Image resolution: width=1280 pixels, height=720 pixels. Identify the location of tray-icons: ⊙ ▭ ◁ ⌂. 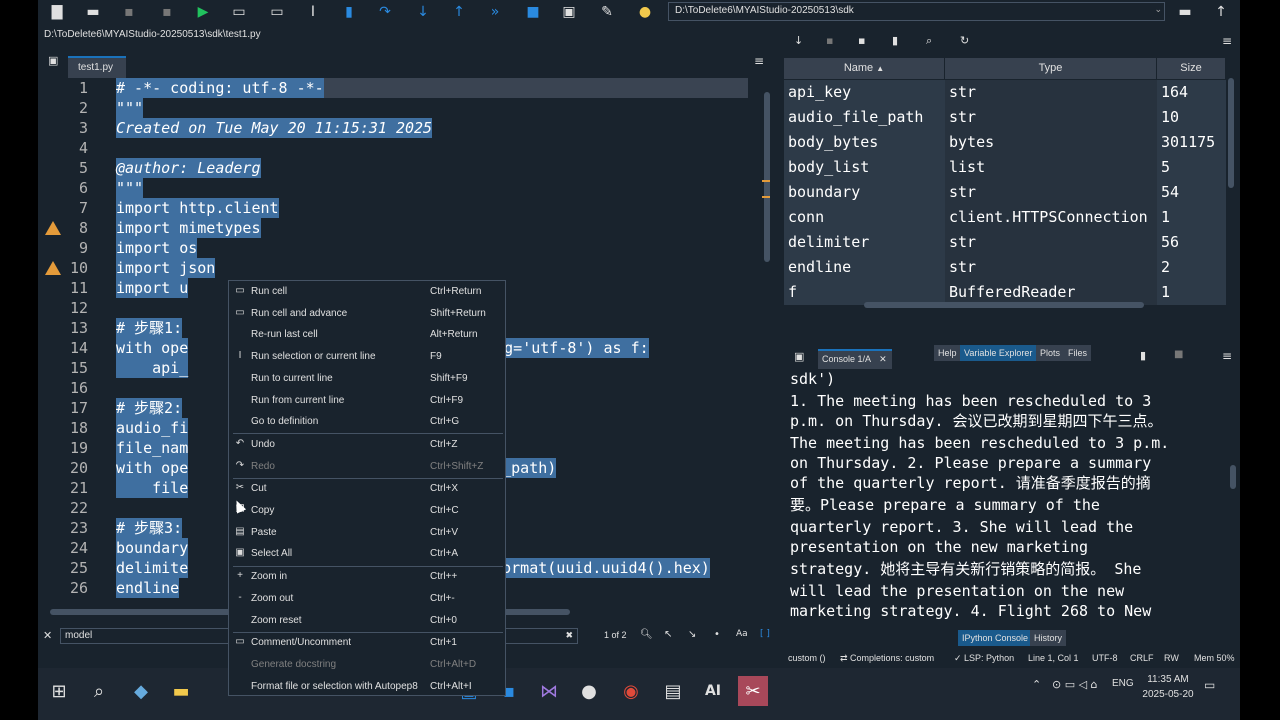
(1075, 684).